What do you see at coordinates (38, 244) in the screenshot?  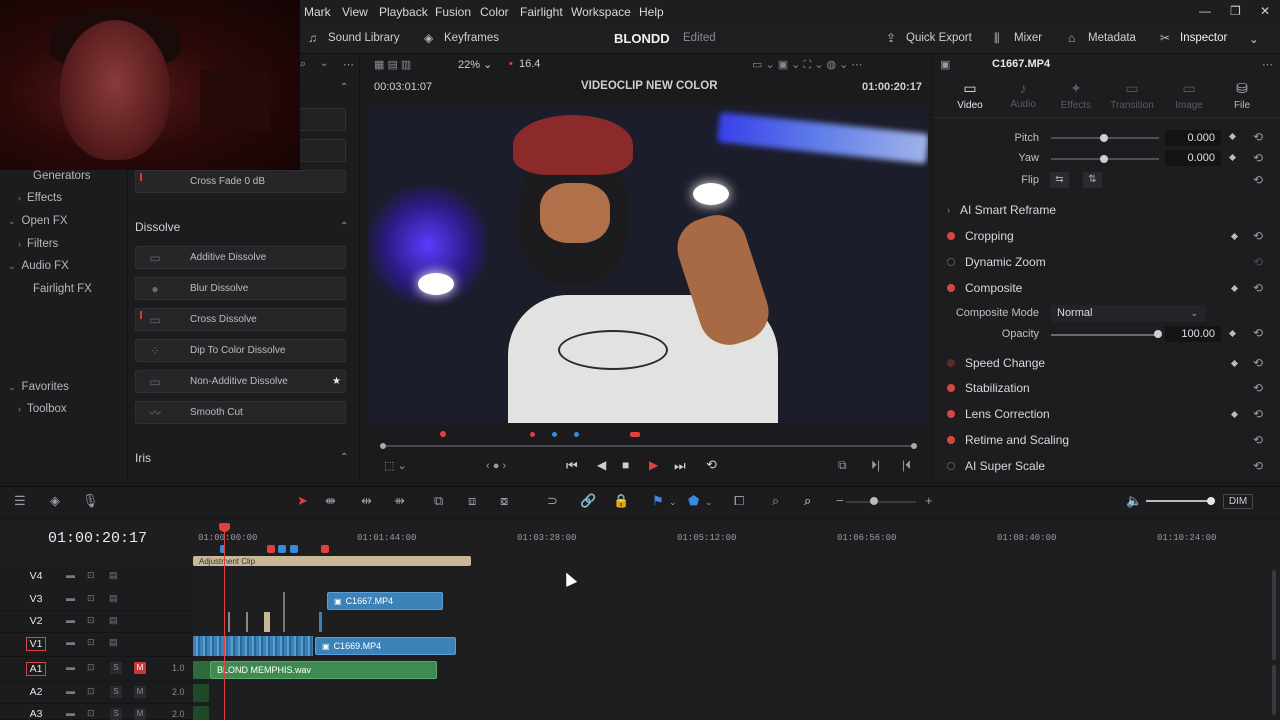 I see `tree-filters: › Filters` at bounding box center [38, 244].